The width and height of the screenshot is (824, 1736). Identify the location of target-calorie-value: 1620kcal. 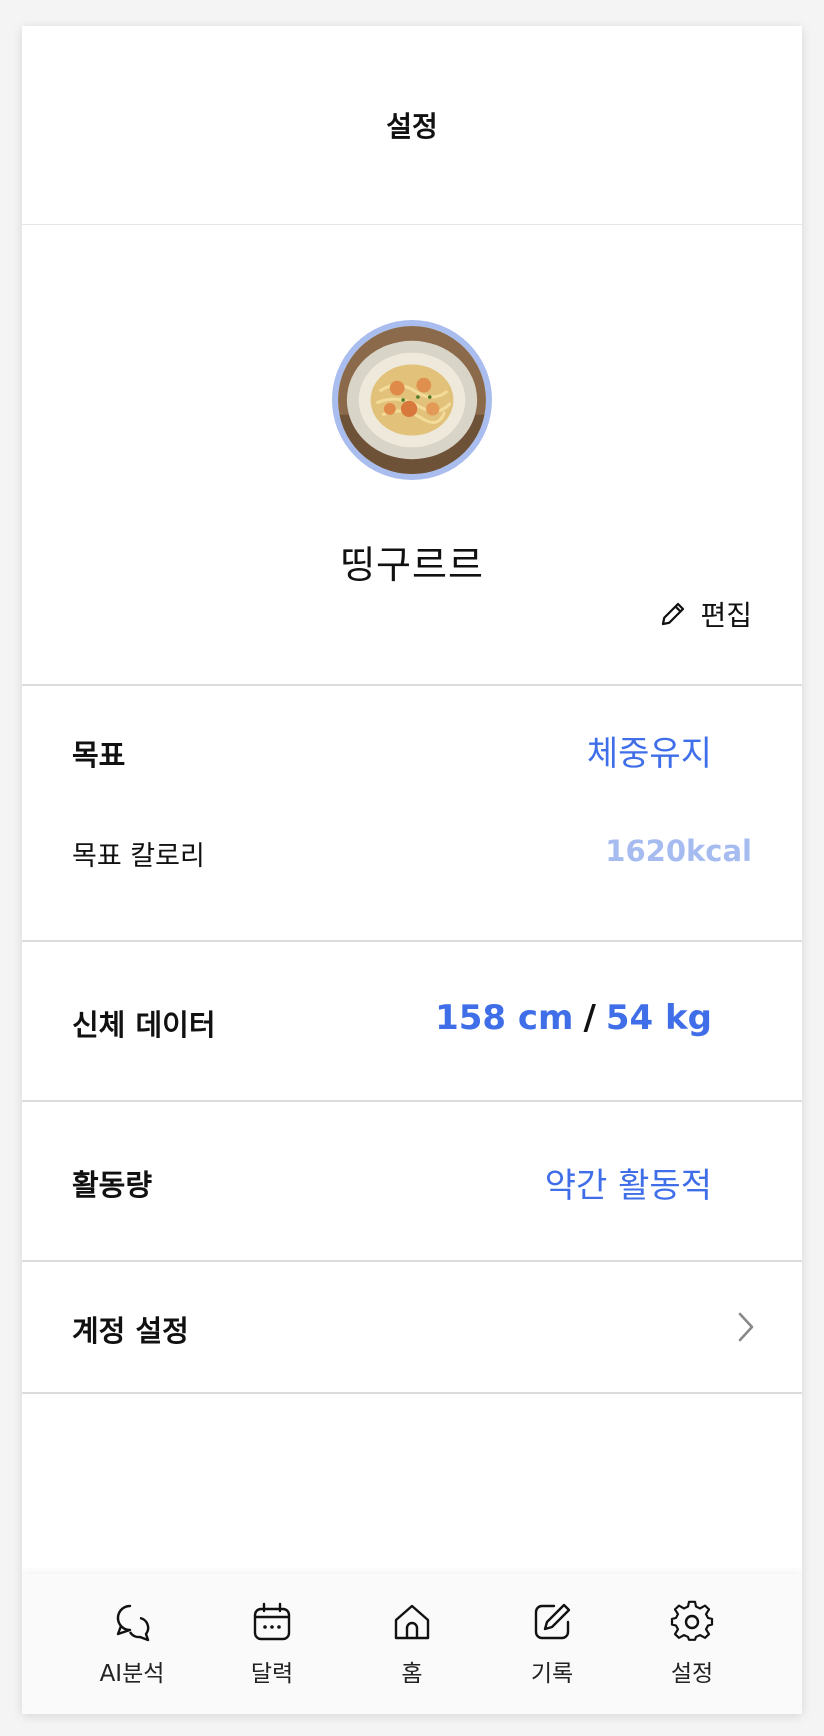
(678, 851).